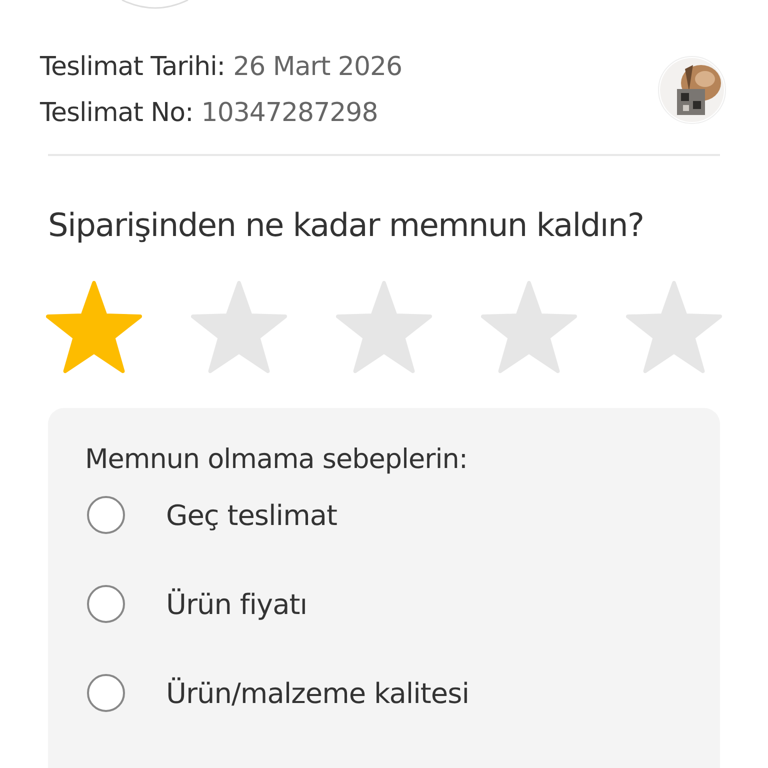 This screenshot has width=768, height=768. Describe the element at coordinates (155, 5) in the screenshot. I see `logo-icon` at that location.